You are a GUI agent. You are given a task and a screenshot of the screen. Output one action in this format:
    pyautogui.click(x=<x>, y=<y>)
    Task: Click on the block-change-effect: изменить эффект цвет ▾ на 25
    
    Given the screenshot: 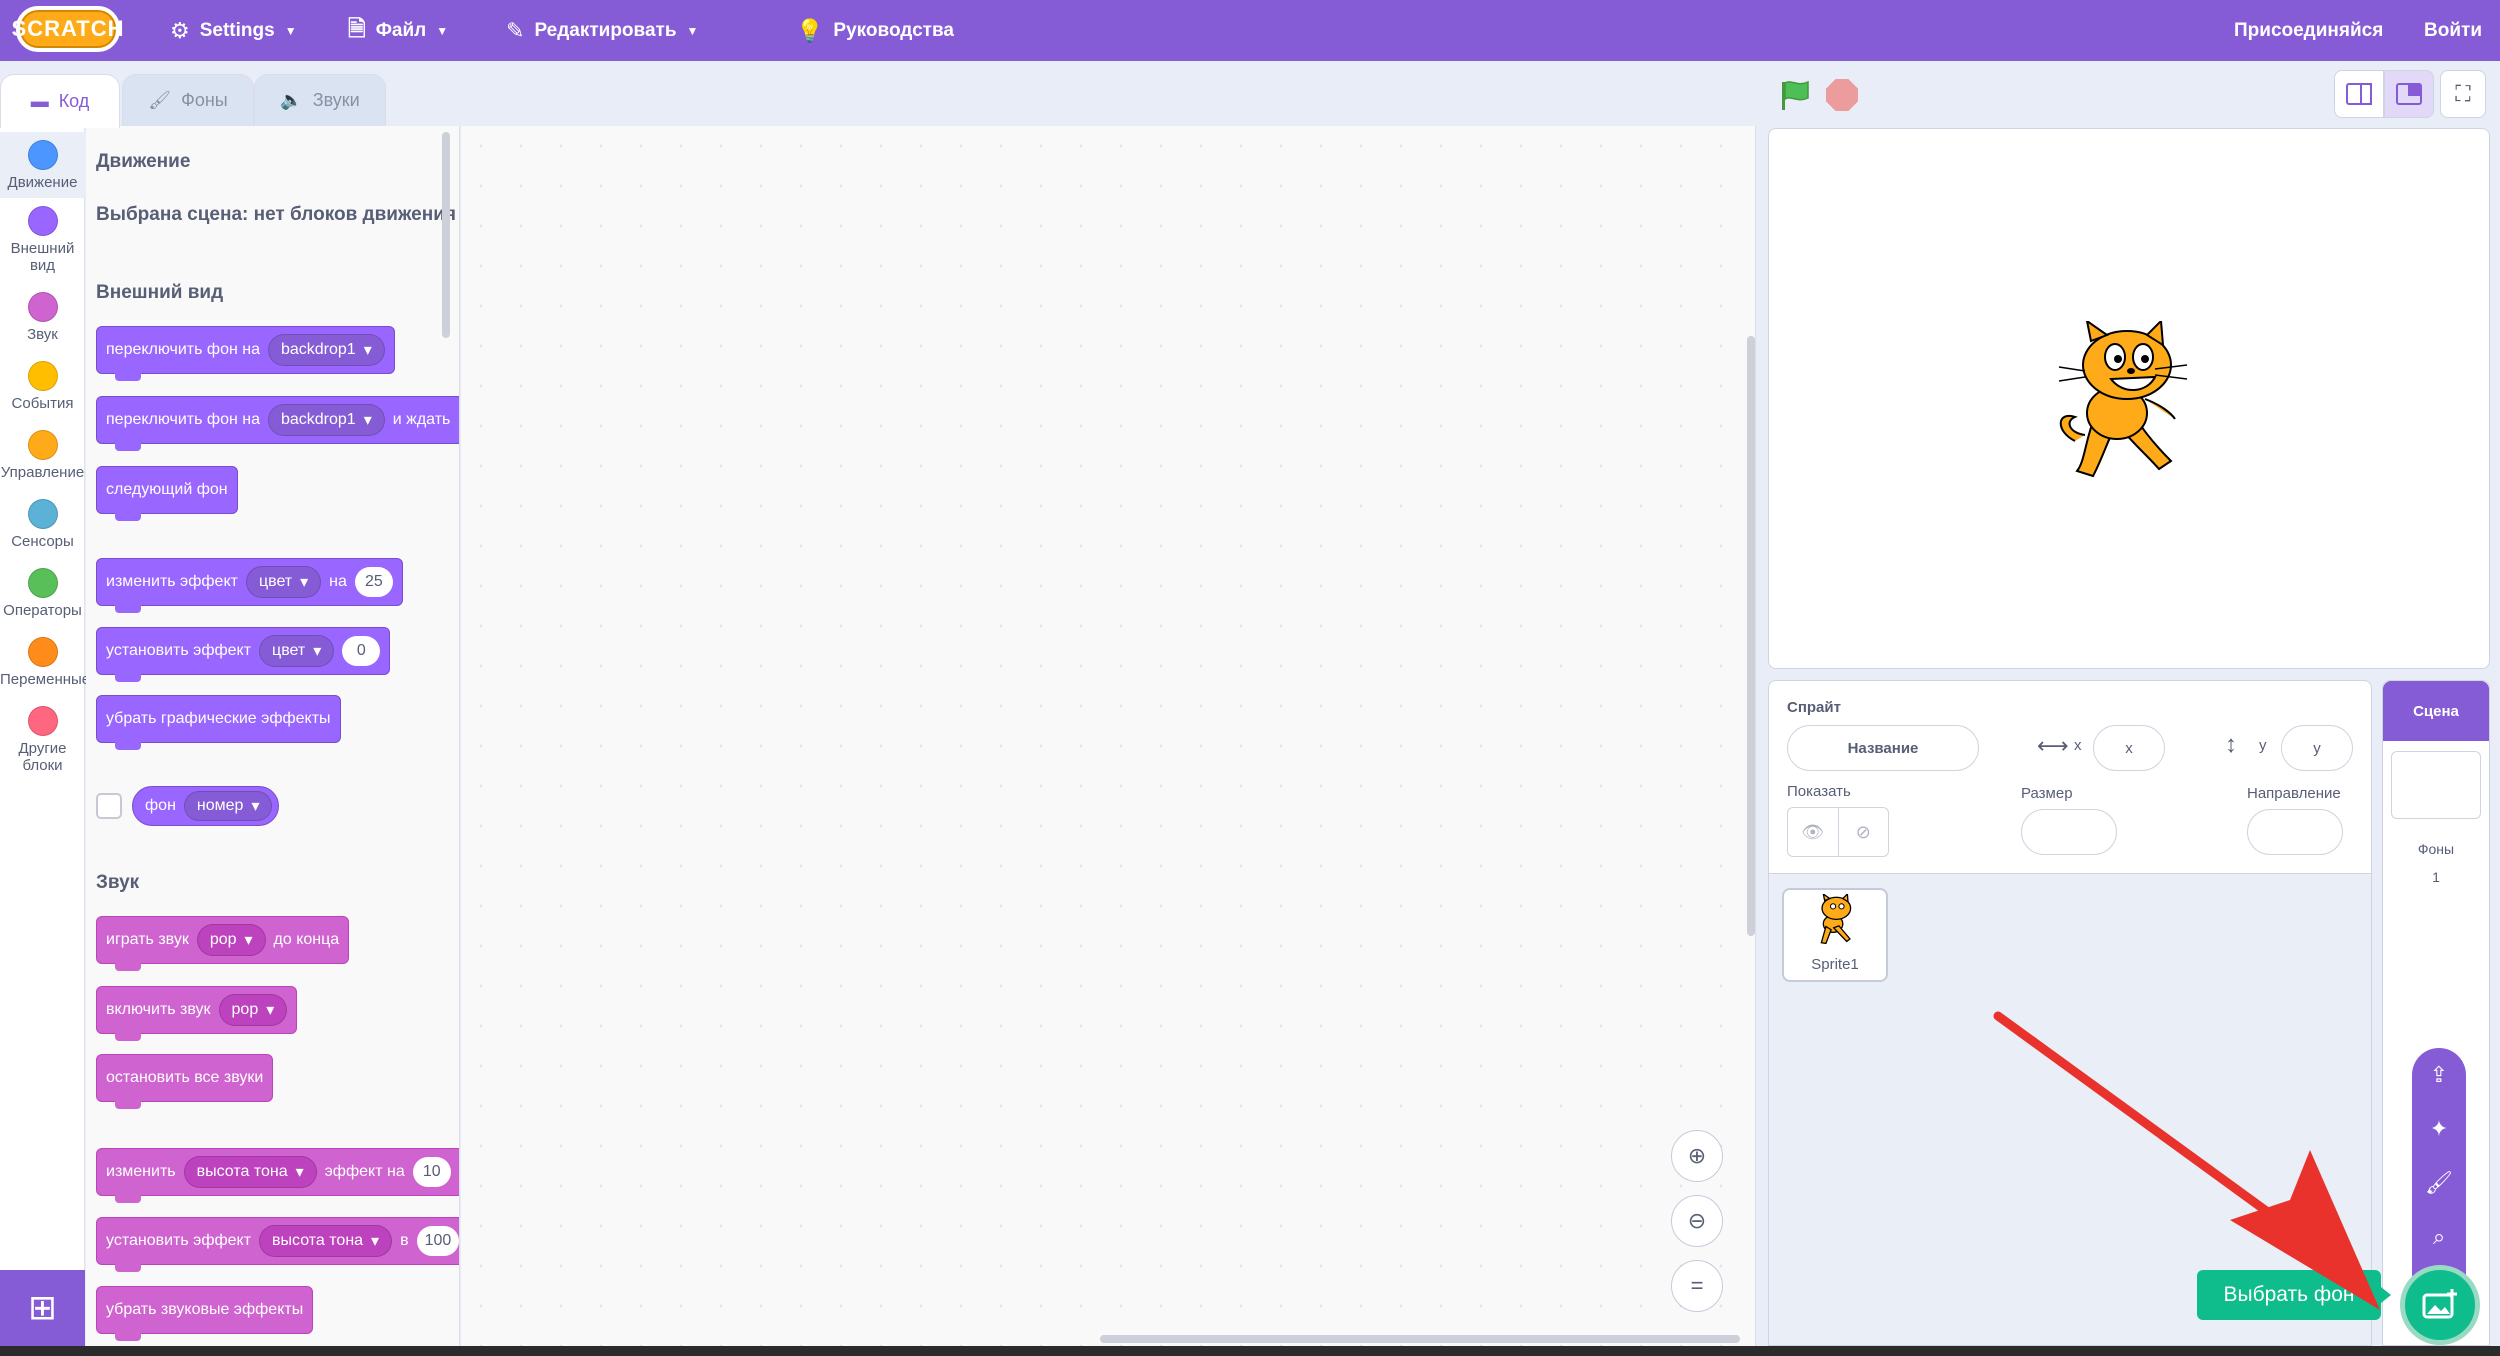 What is the action you would take?
    pyautogui.click(x=249, y=585)
    